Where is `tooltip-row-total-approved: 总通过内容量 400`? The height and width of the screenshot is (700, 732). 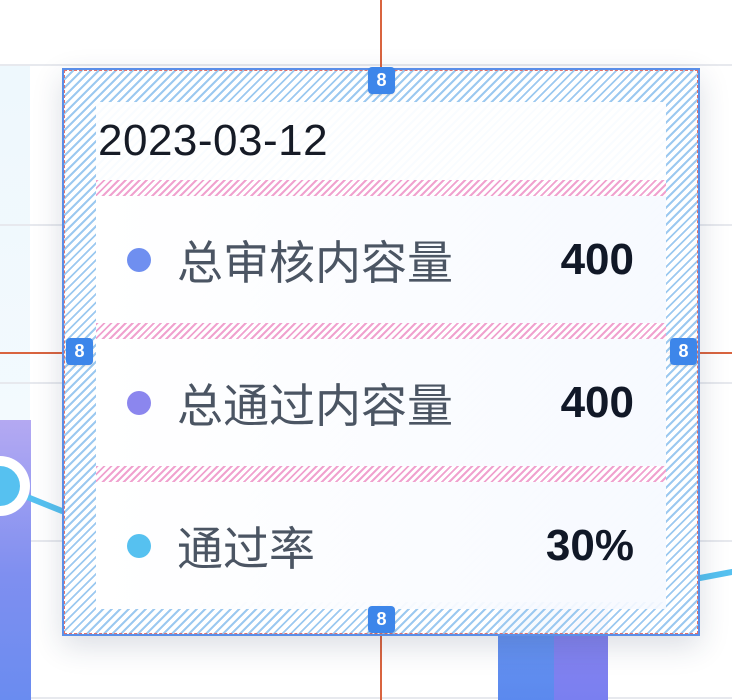 tooltip-row-total-approved: 总通过内容量 400 is located at coordinates (381, 402).